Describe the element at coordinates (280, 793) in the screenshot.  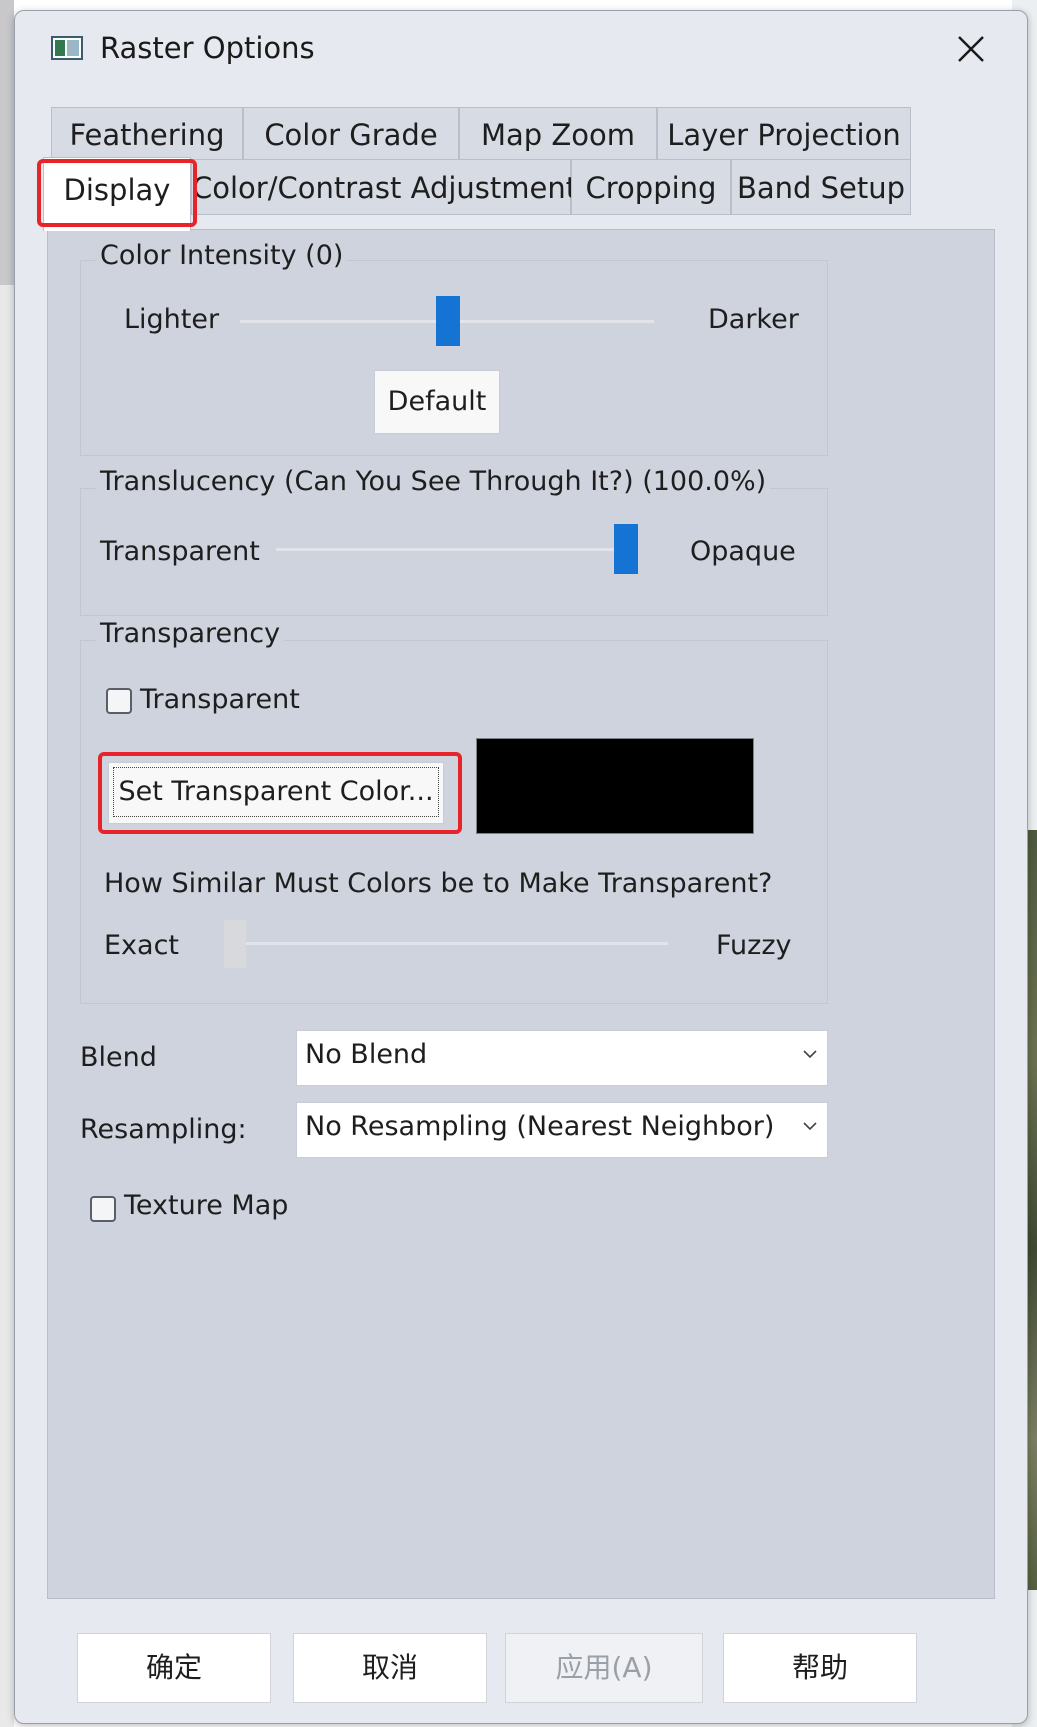
I see `set-color-button-highlight` at that location.